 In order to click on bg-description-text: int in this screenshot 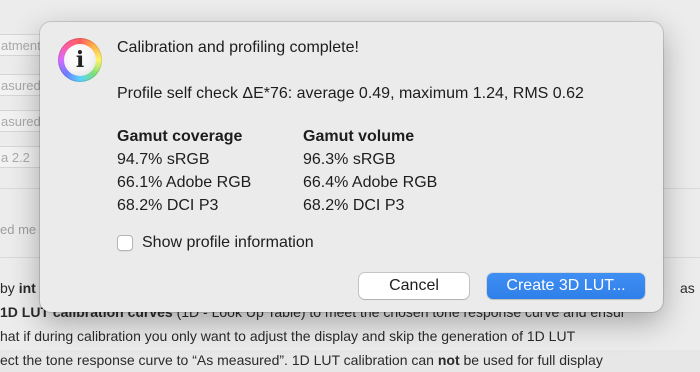, I will do `click(27, 288)`.